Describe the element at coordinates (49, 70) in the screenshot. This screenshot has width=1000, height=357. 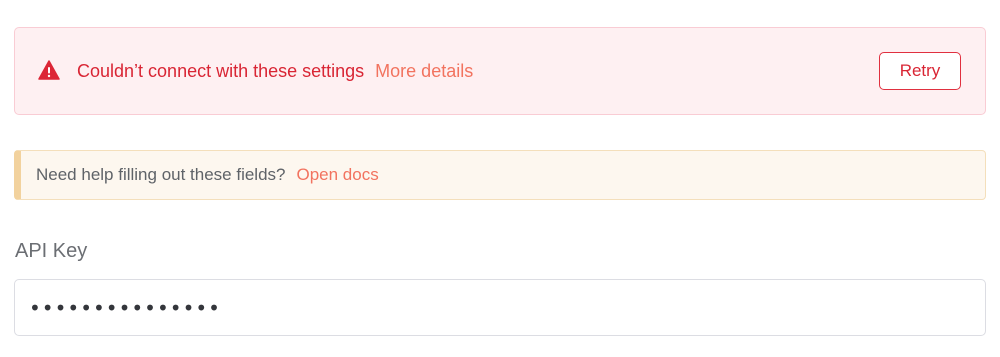
I see `warning-triangle-icon` at that location.